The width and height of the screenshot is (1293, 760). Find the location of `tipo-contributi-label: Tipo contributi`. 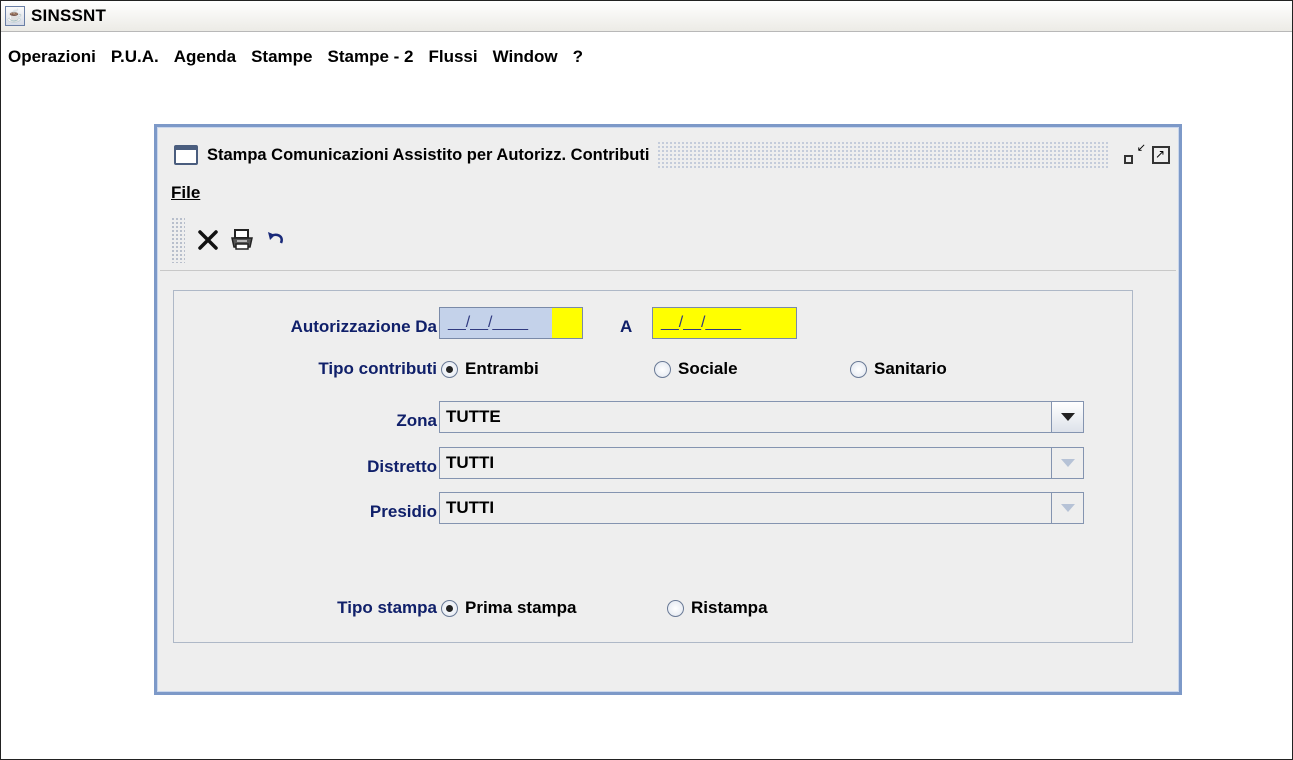

tipo-contributi-label: Tipo contributi is located at coordinates (377, 368).